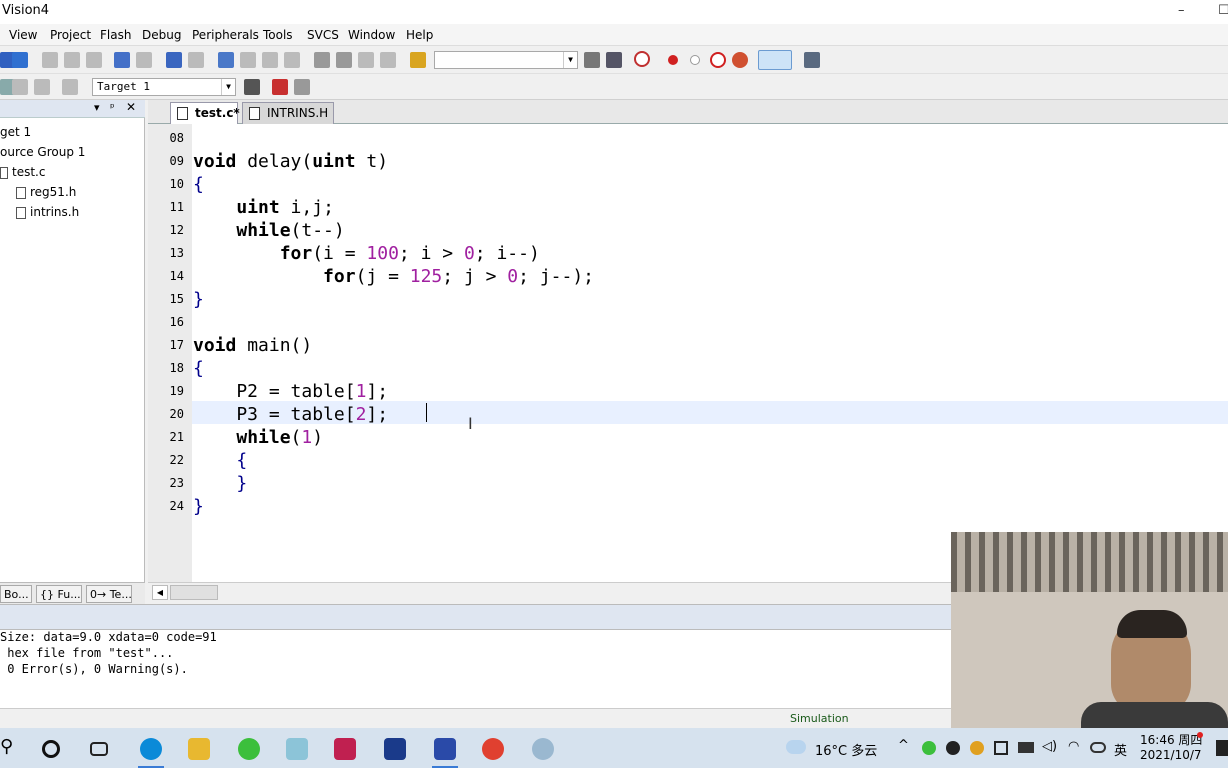 This screenshot has height=768, width=1228. I want to click on paste-icon, so click(94, 60).